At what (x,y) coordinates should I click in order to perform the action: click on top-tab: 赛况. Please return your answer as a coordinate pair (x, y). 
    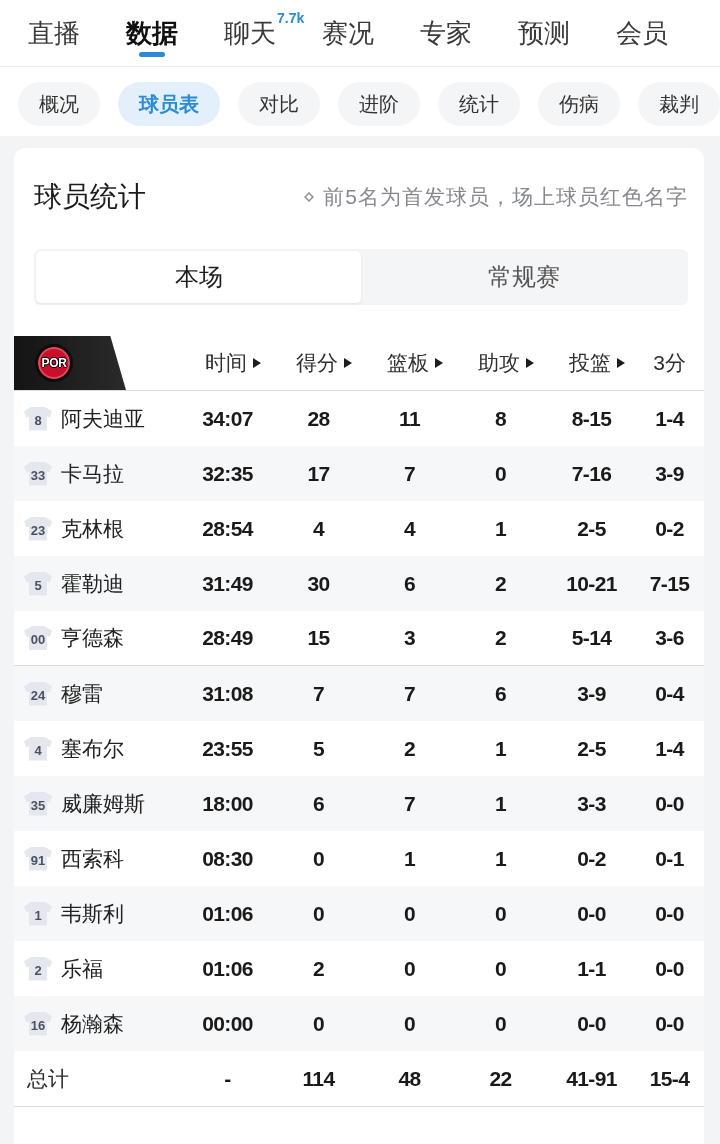
    Looking at the image, I should click on (348, 33).